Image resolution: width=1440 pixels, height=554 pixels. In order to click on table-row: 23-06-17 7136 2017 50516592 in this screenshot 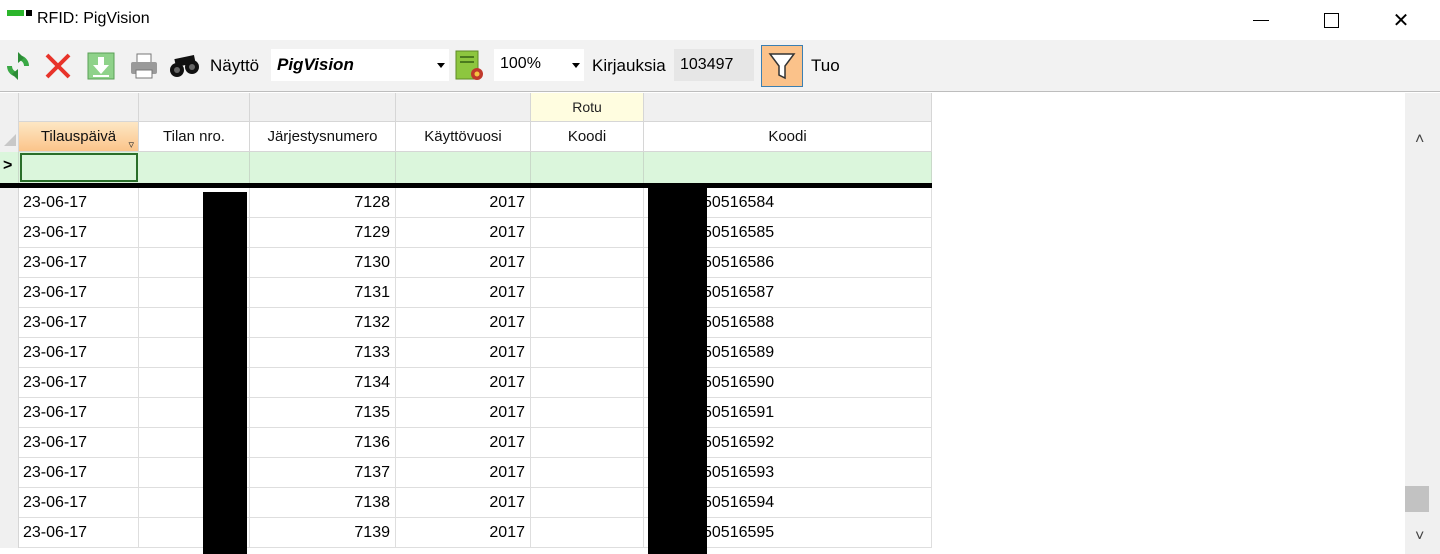, I will do `click(466, 443)`.